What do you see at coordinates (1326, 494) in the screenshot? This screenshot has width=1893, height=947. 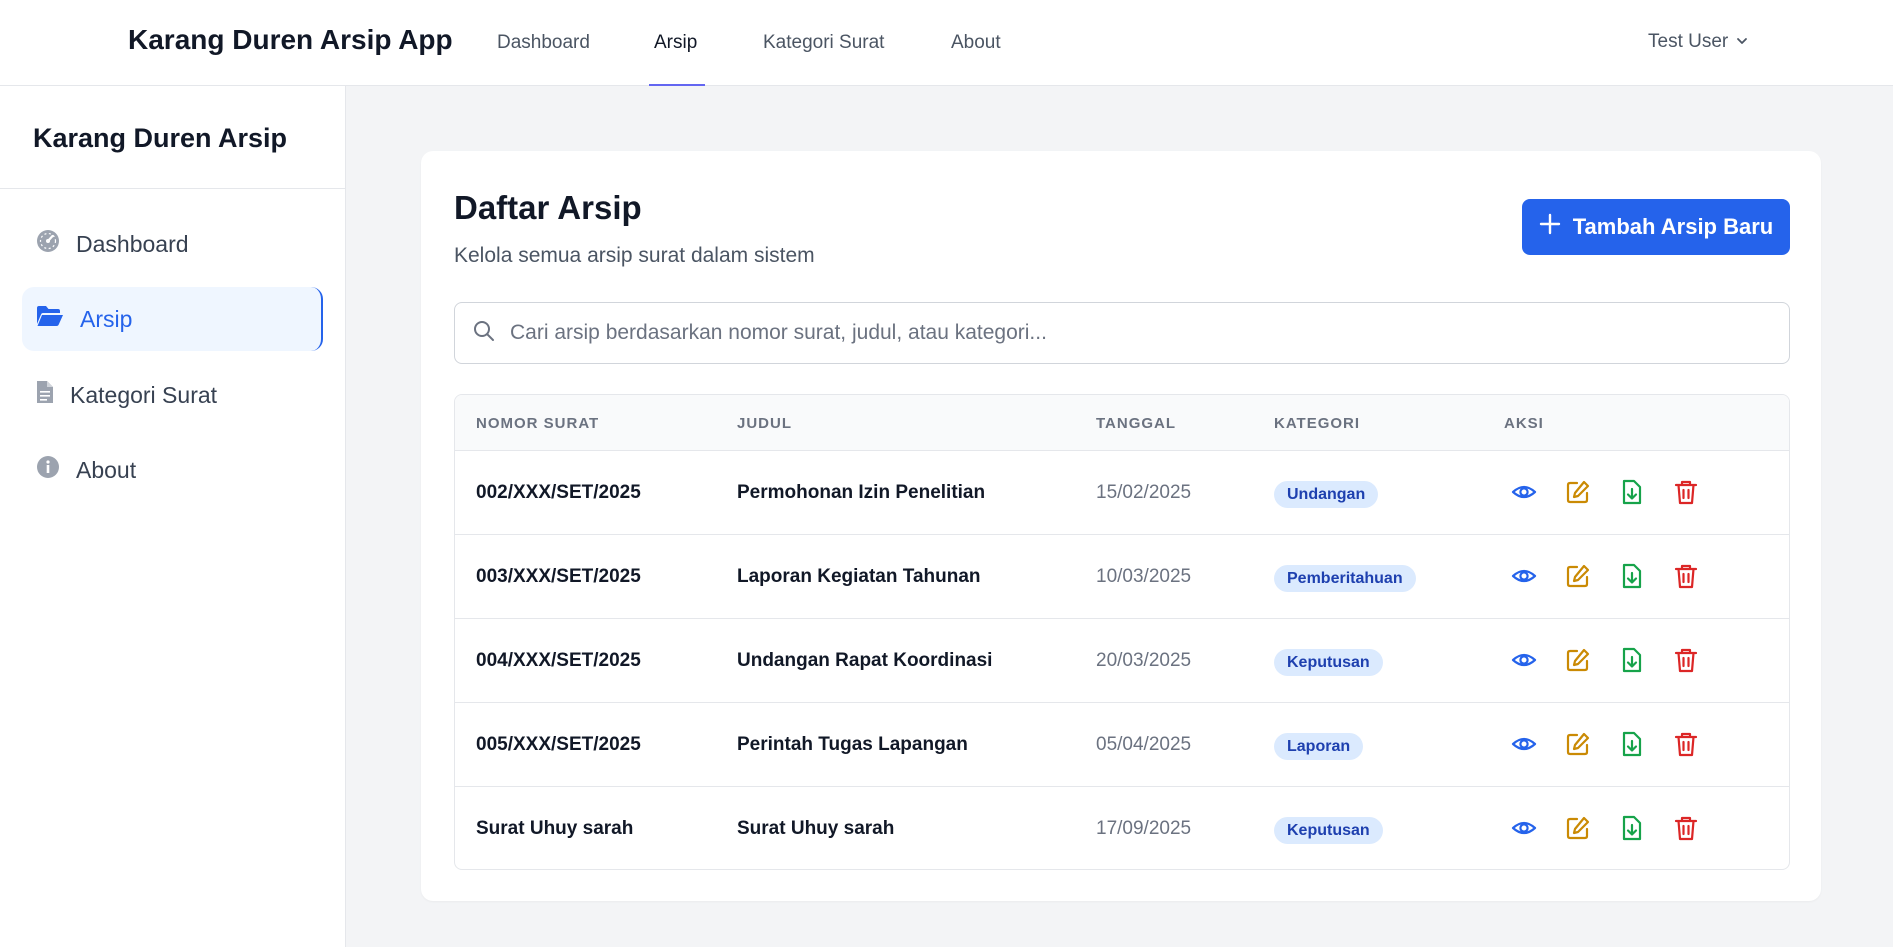 I see `category-badge: Undangan` at bounding box center [1326, 494].